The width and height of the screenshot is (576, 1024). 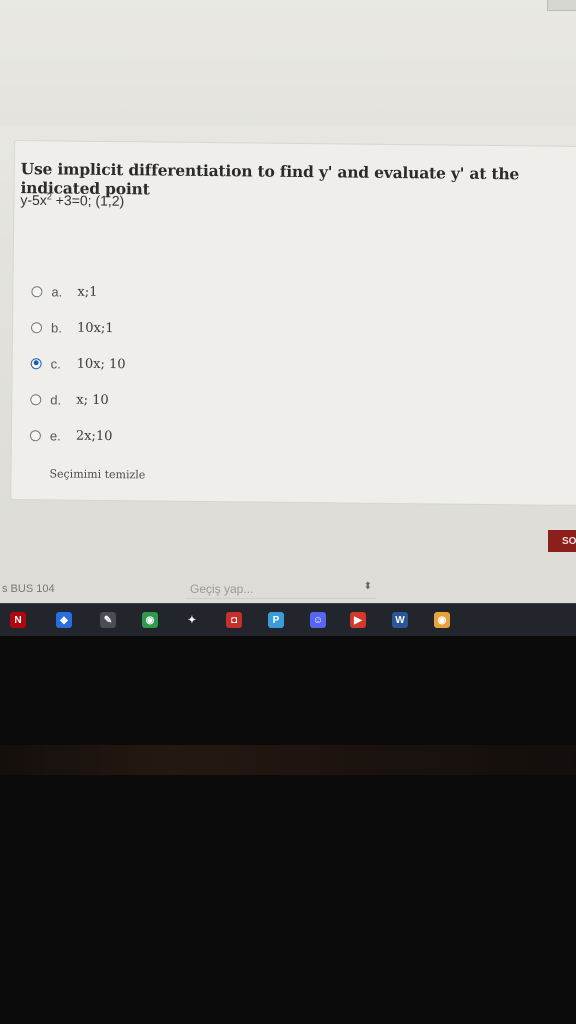 I want to click on camera-app-icon: ◘, so click(x=234, y=620).